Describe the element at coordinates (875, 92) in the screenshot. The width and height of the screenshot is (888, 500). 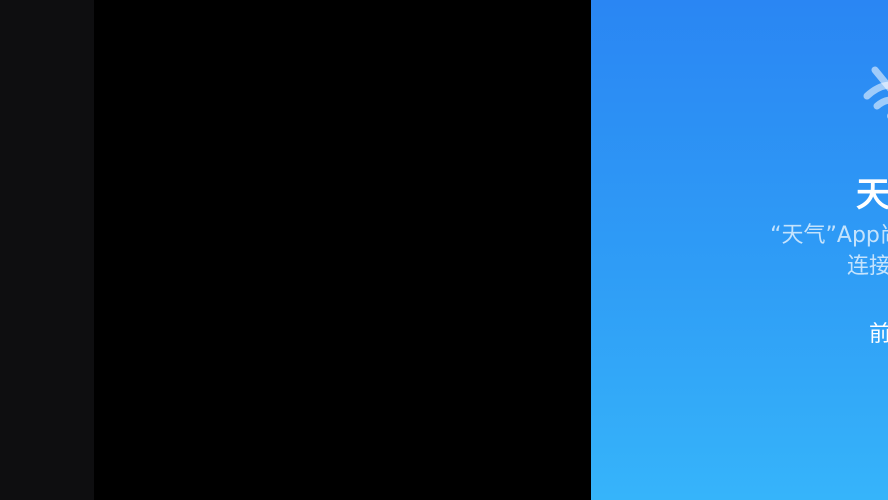
I see `wifi-slash-icon` at that location.